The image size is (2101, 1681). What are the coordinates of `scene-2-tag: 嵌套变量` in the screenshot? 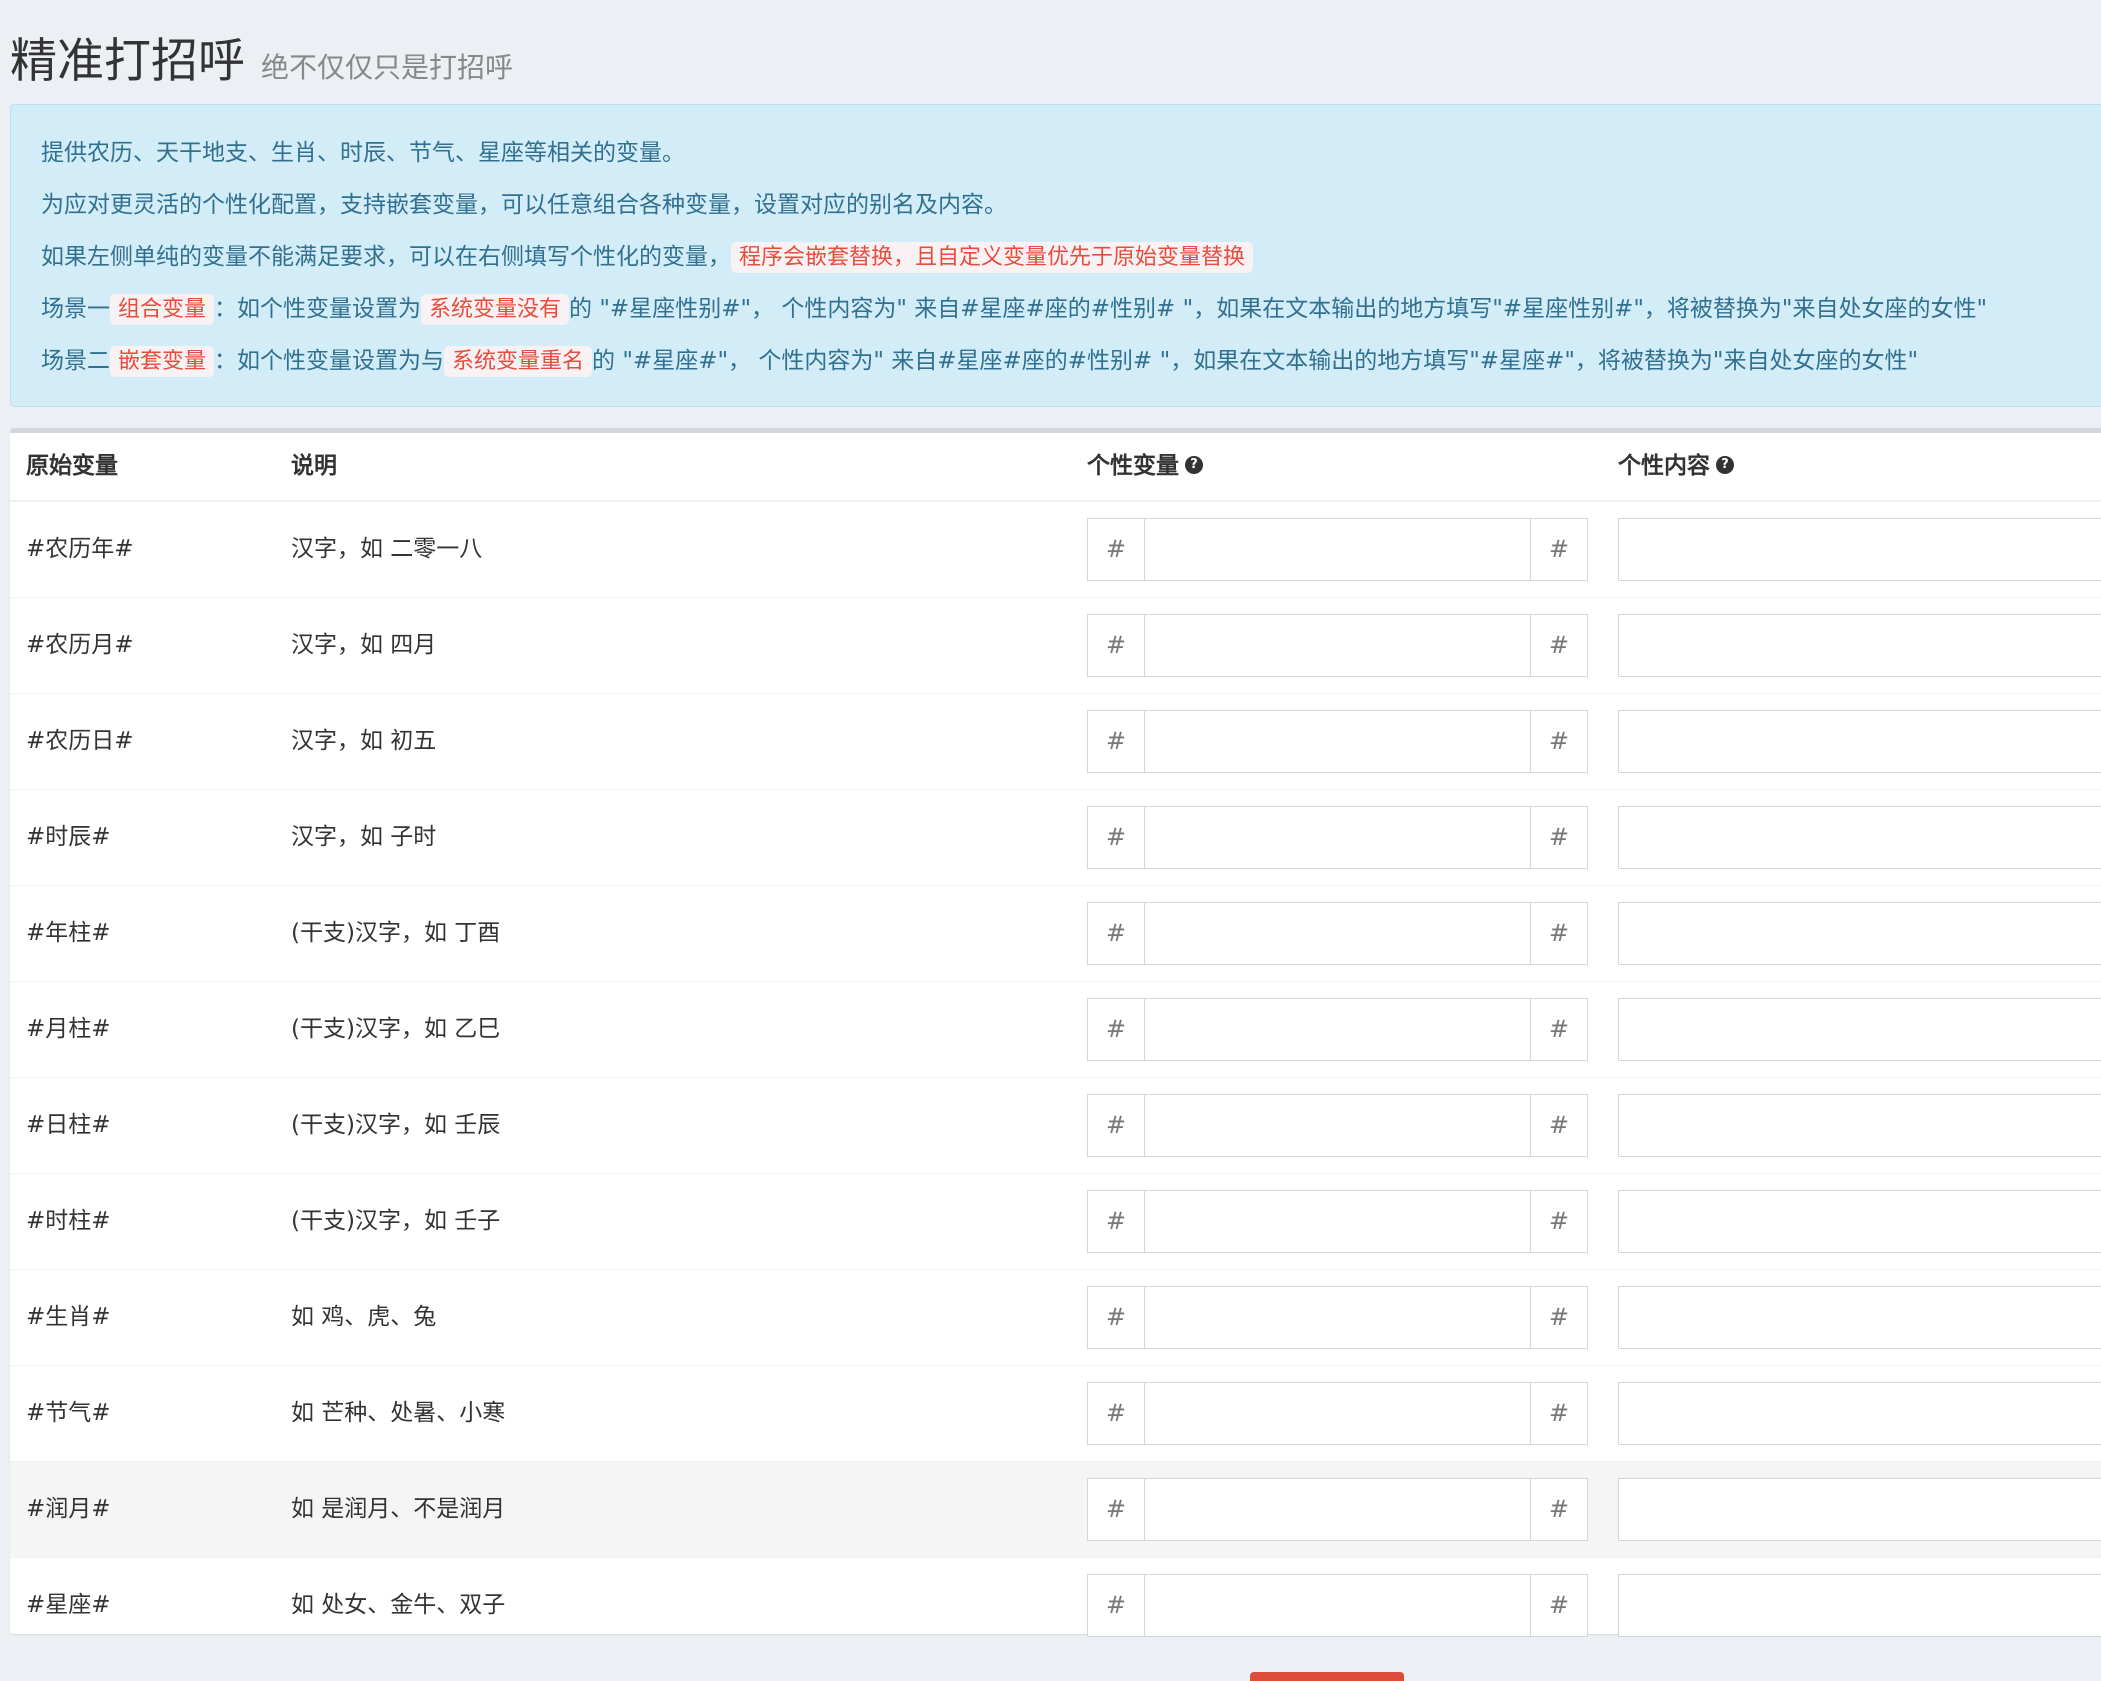 It's located at (162, 361).